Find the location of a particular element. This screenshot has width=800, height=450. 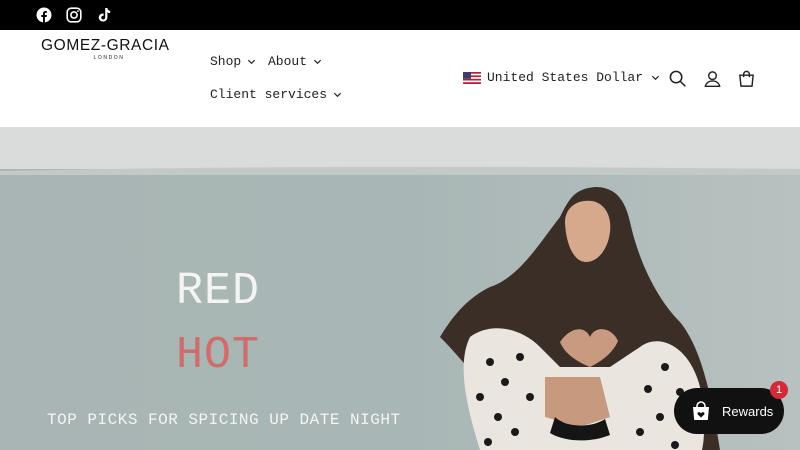

rewards-button: Rewards is located at coordinates (729, 411).